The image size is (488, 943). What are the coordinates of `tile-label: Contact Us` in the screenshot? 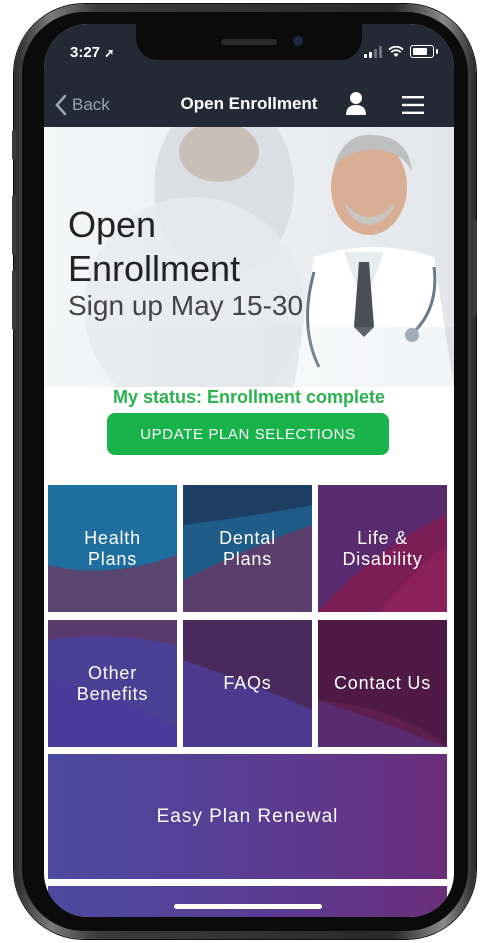 It's located at (382, 683).